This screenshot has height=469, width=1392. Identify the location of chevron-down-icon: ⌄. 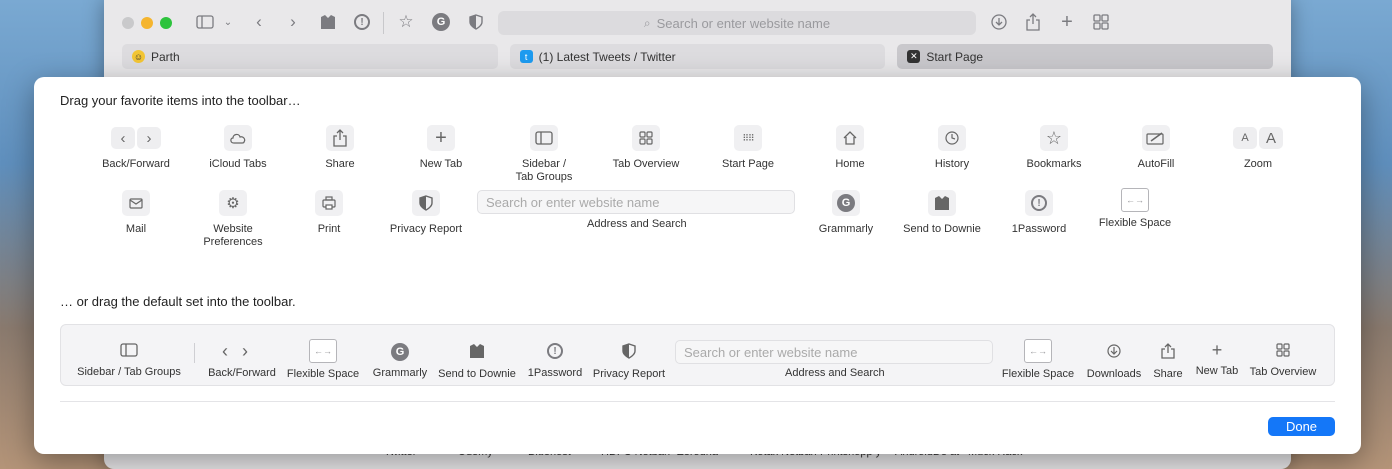
(228, 22).